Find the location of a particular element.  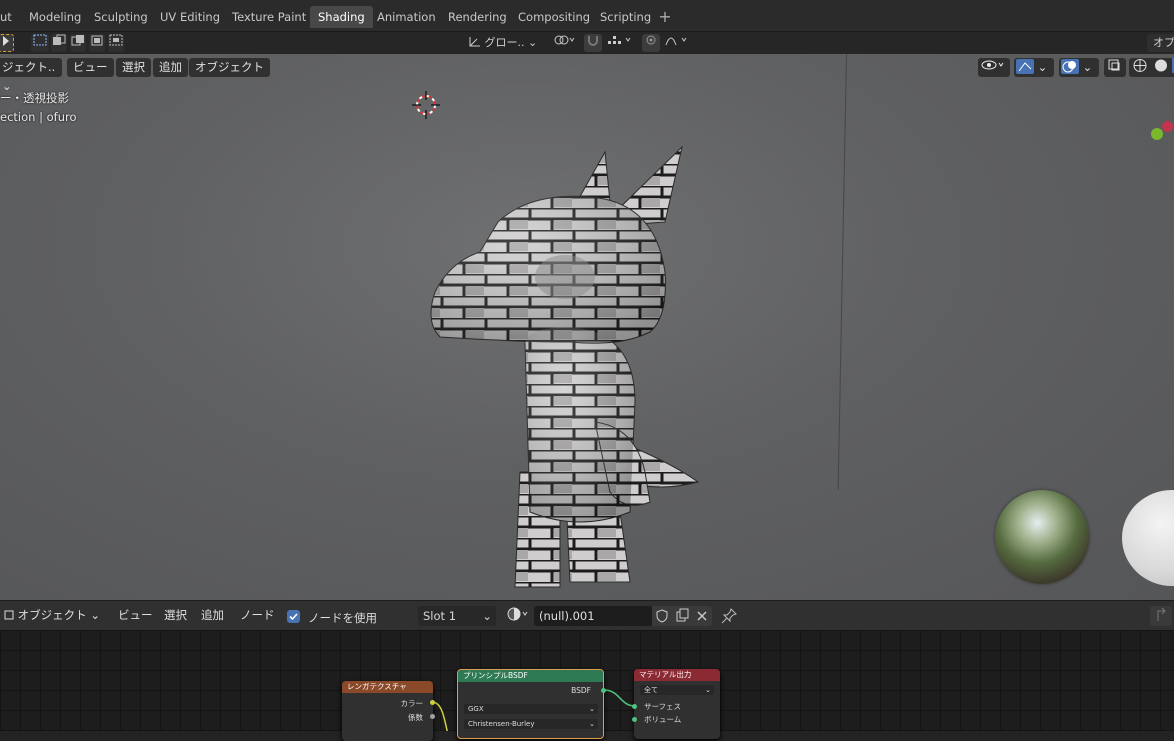

orientation-icon is located at coordinates (474, 42).